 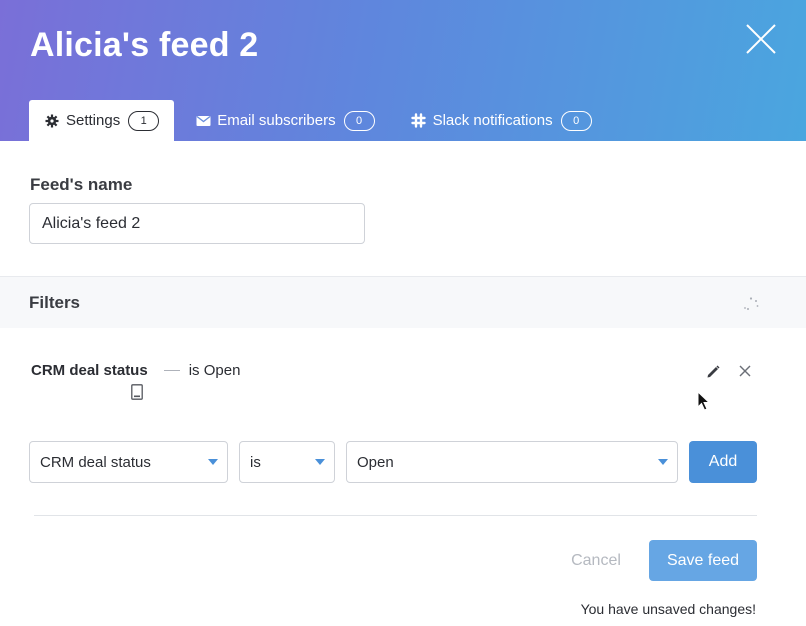 I want to click on filter-operator-select-value: is, so click(x=255, y=462).